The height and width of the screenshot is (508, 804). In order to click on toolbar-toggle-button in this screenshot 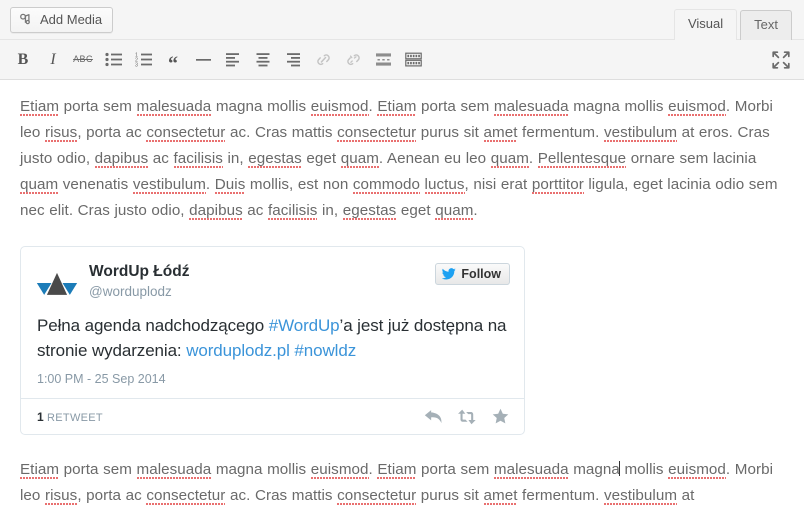, I will do `click(413, 60)`.